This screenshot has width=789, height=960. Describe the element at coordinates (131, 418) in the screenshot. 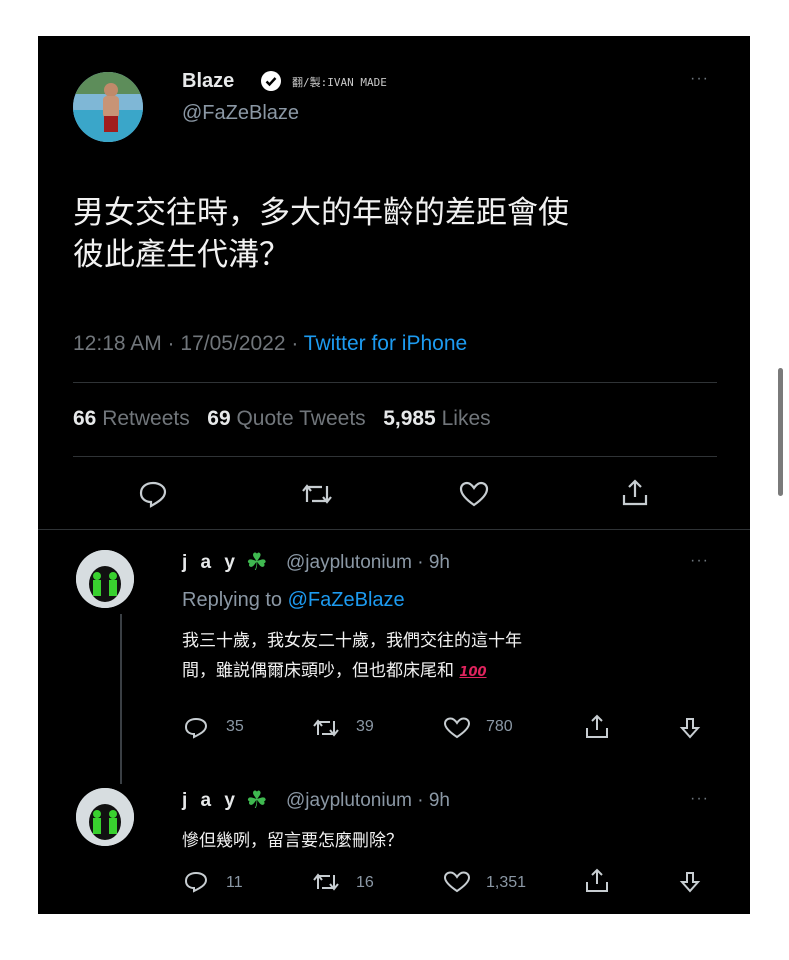

I see `retweets-stat: 66 Retweets` at that location.